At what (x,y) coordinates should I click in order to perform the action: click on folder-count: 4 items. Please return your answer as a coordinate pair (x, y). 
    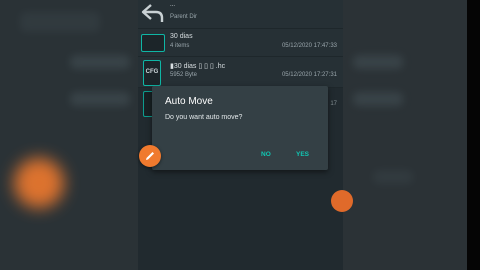
    Looking at the image, I should click on (180, 46).